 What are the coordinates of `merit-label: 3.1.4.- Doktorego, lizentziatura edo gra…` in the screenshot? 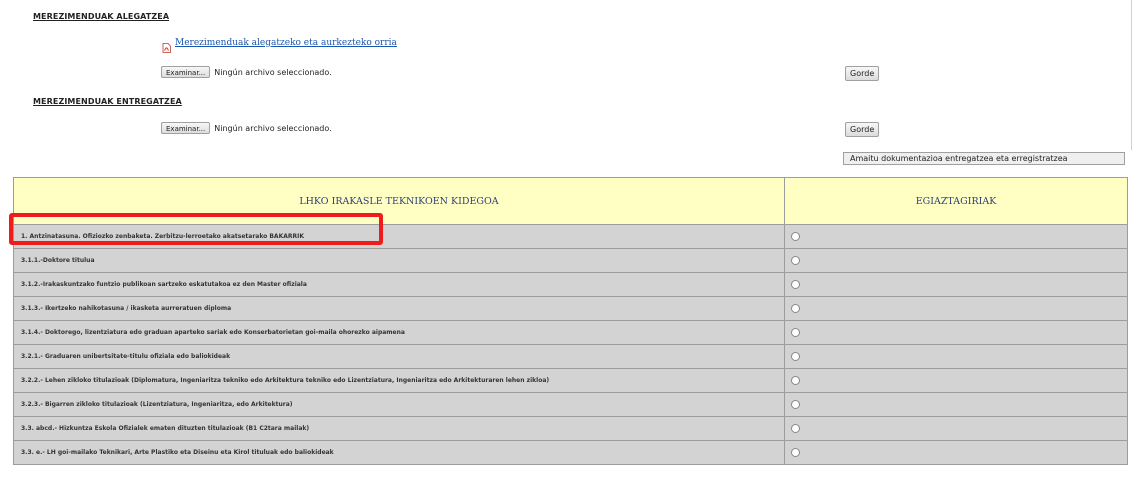 It's located at (399, 332).